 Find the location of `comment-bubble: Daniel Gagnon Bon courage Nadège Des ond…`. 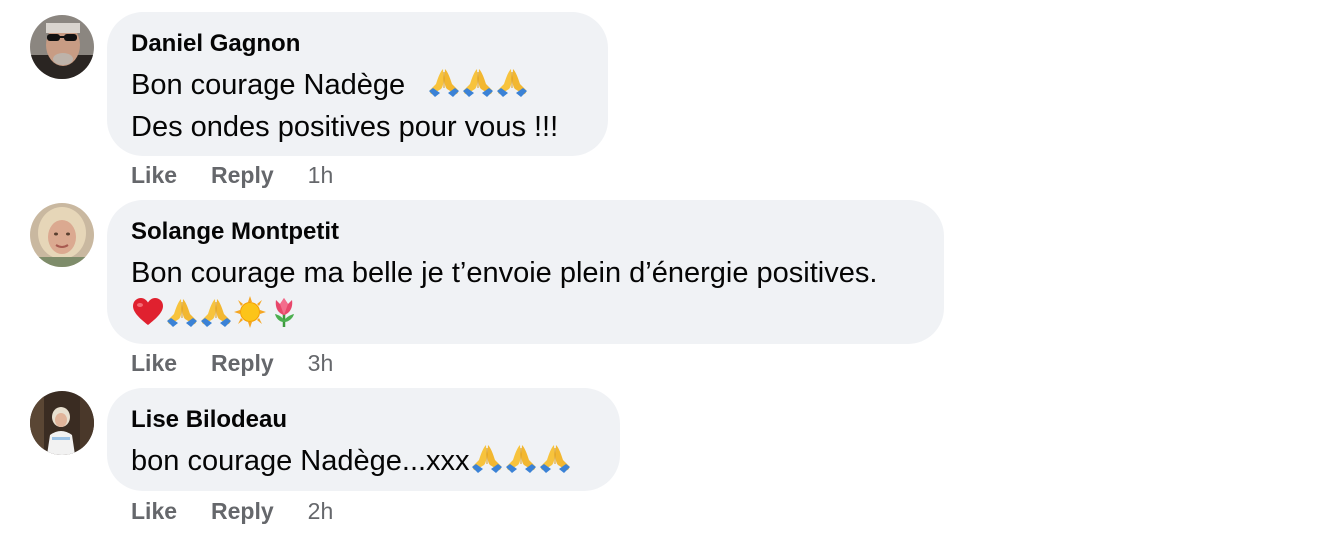

comment-bubble: Daniel Gagnon Bon courage Nadège Des ond… is located at coordinates (357, 84).